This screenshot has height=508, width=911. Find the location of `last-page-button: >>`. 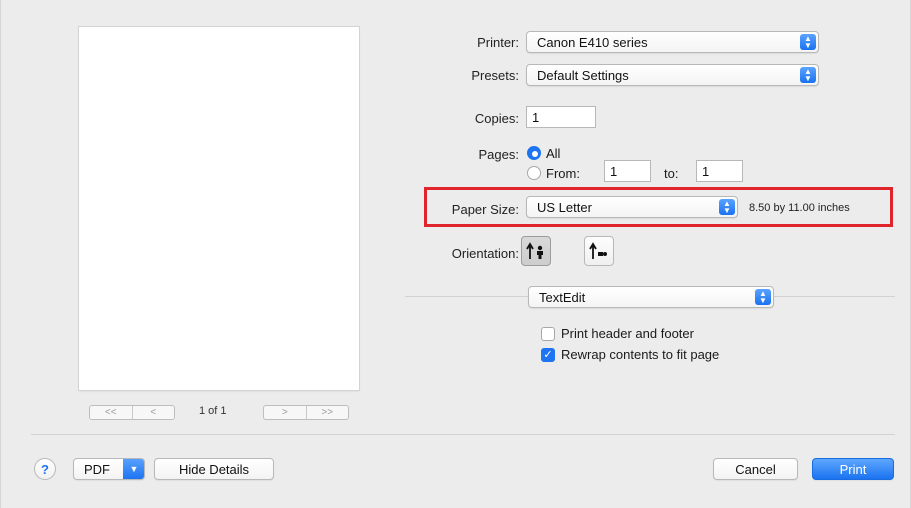

last-page-button: >> is located at coordinates (327, 412).